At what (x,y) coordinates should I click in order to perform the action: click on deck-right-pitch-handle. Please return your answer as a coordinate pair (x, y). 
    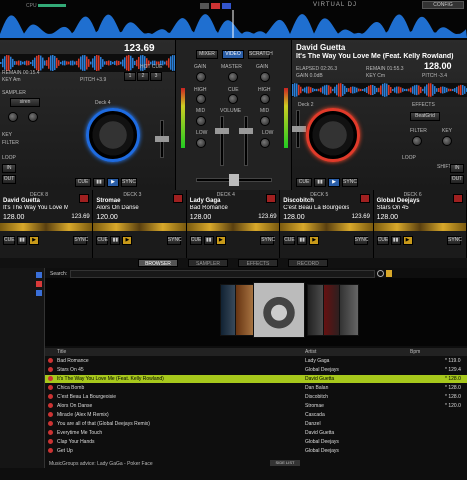
    Looking at the image, I should click on (299, 129).